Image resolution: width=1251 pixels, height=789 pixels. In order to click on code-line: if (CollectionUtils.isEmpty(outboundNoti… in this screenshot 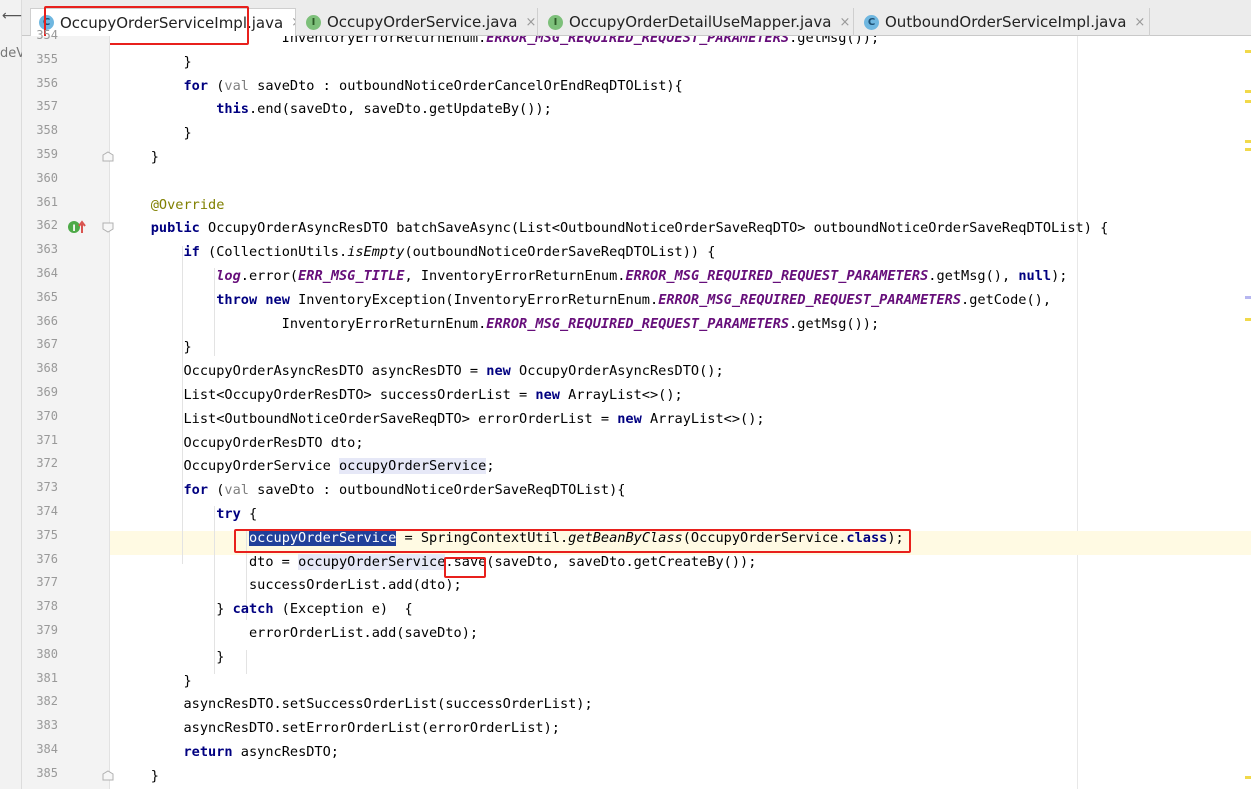, I will do `click(416, 252)`.